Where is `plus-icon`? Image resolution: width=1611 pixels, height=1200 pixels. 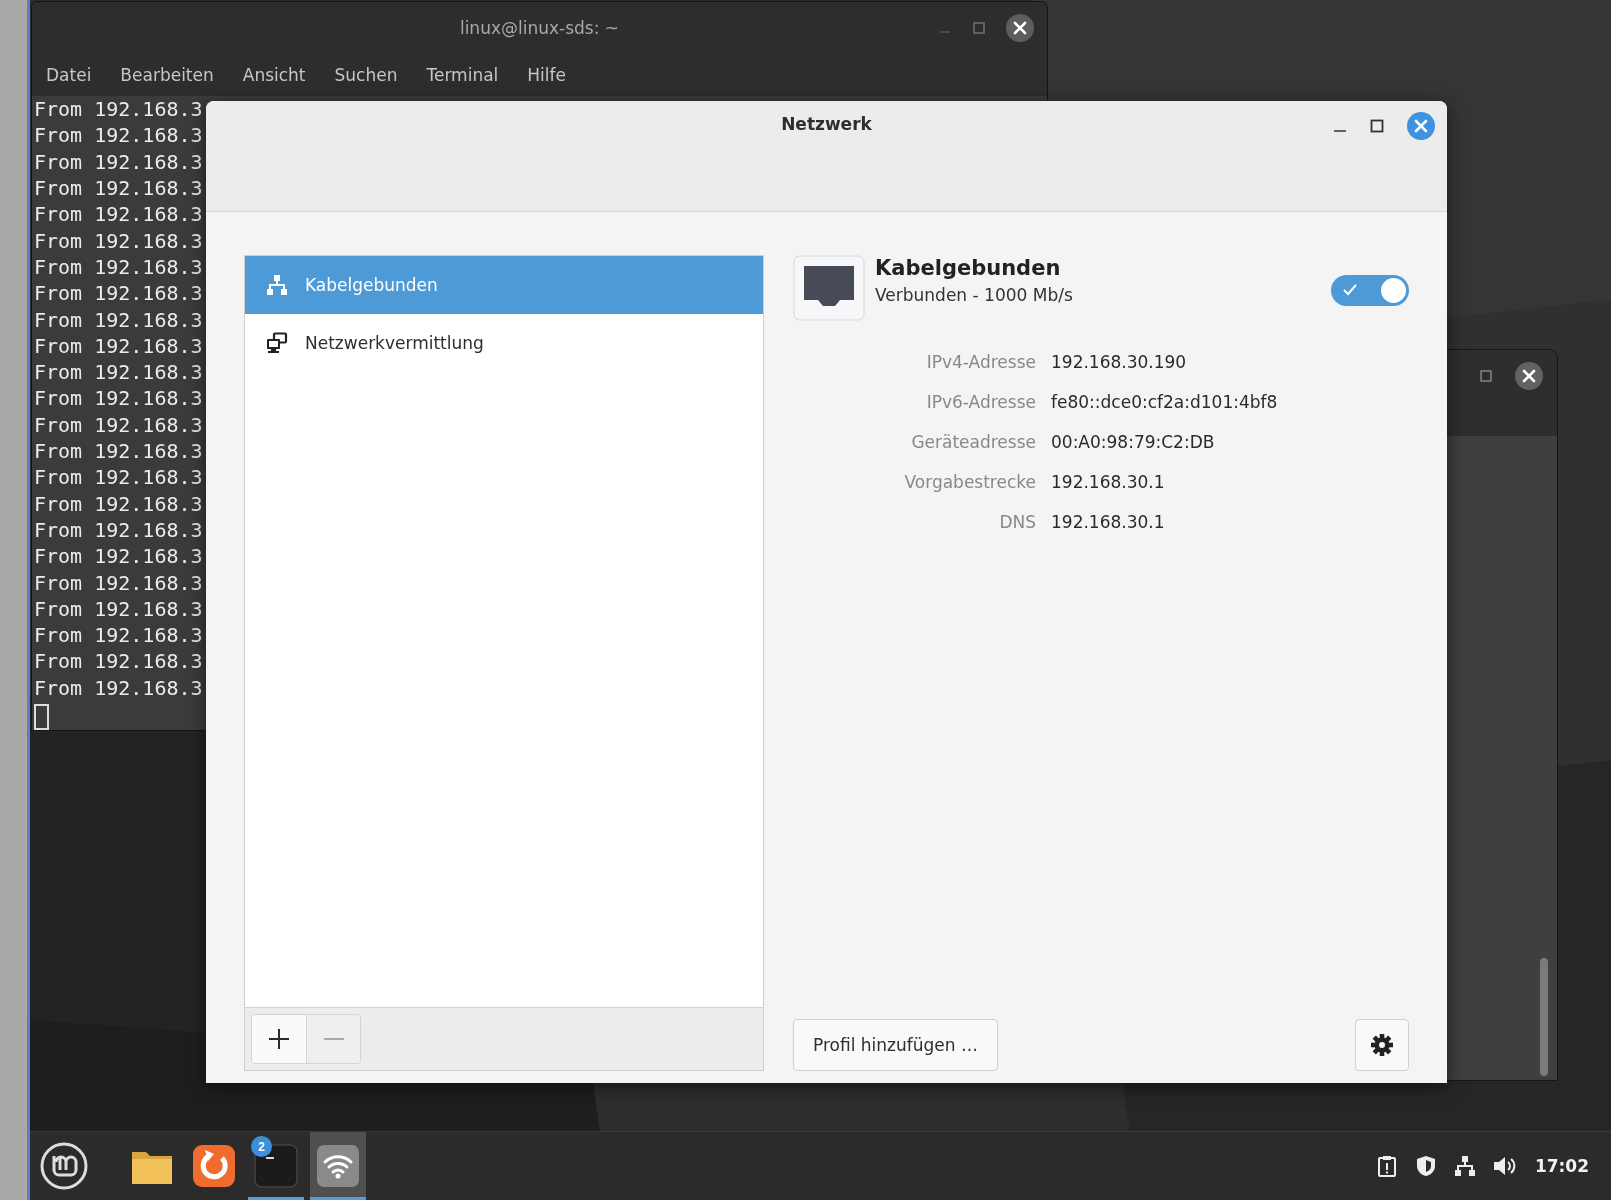
plus-icon is located at coordinates (279, 1039).